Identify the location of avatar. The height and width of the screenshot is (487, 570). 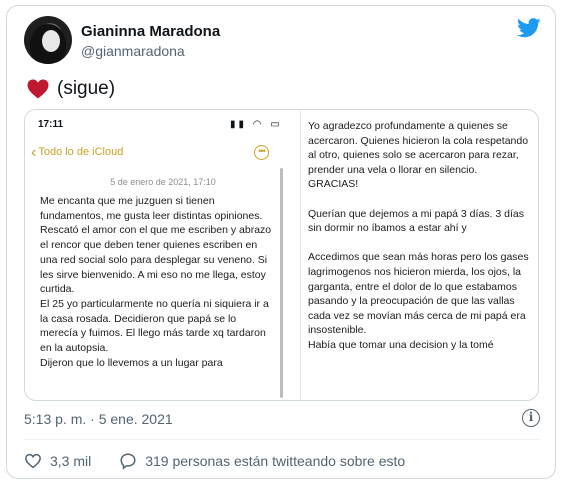
(48, 40).